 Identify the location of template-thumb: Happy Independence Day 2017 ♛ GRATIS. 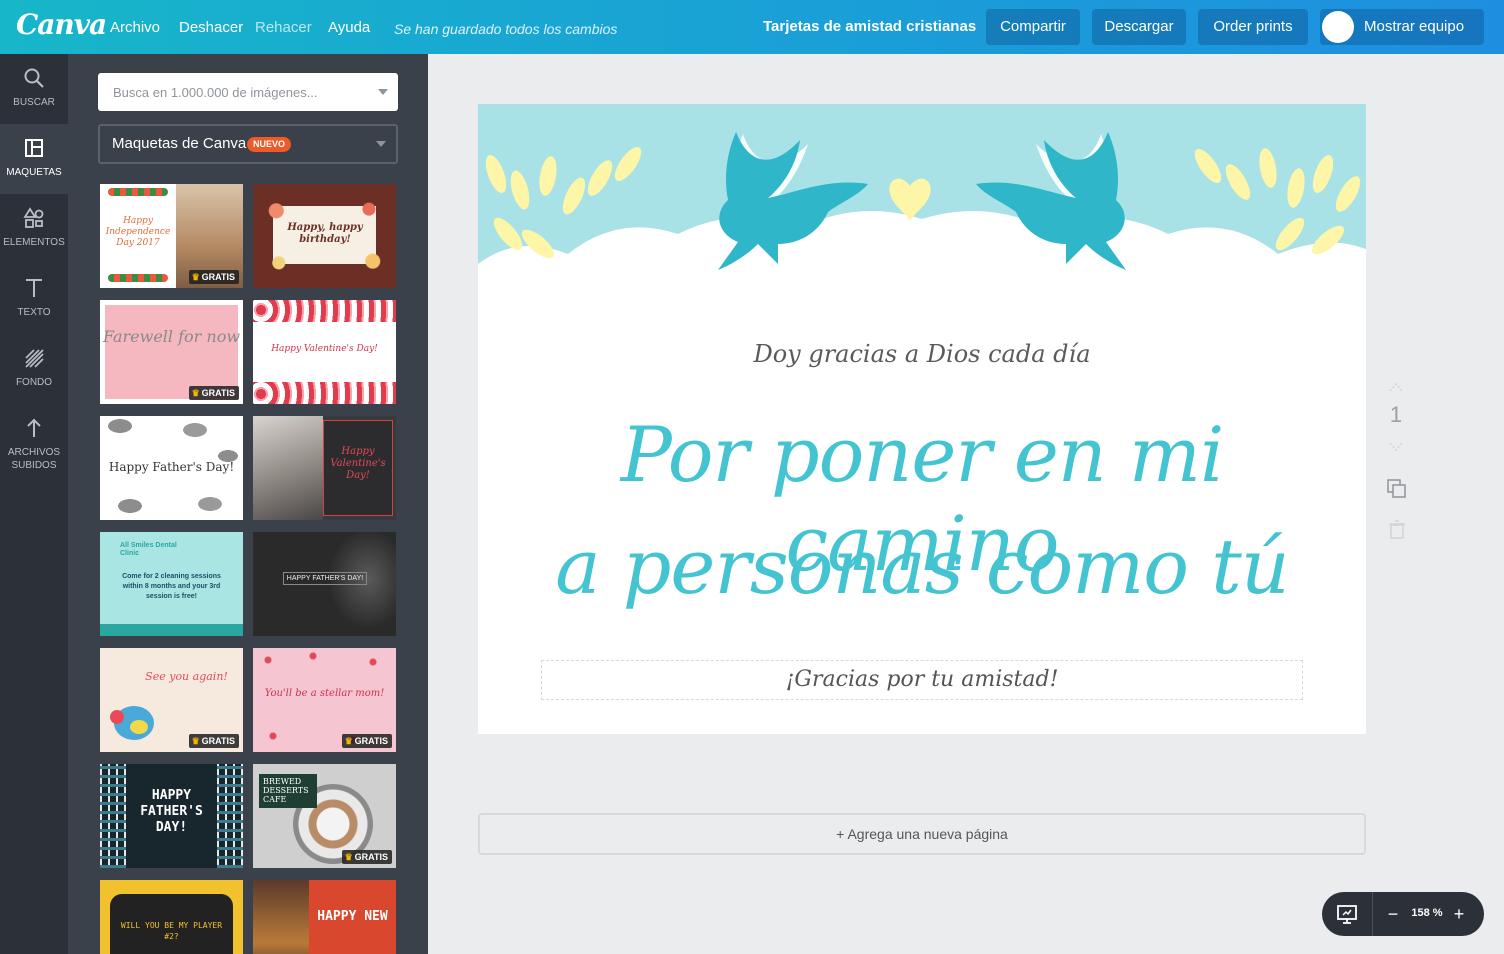
(171, 236).